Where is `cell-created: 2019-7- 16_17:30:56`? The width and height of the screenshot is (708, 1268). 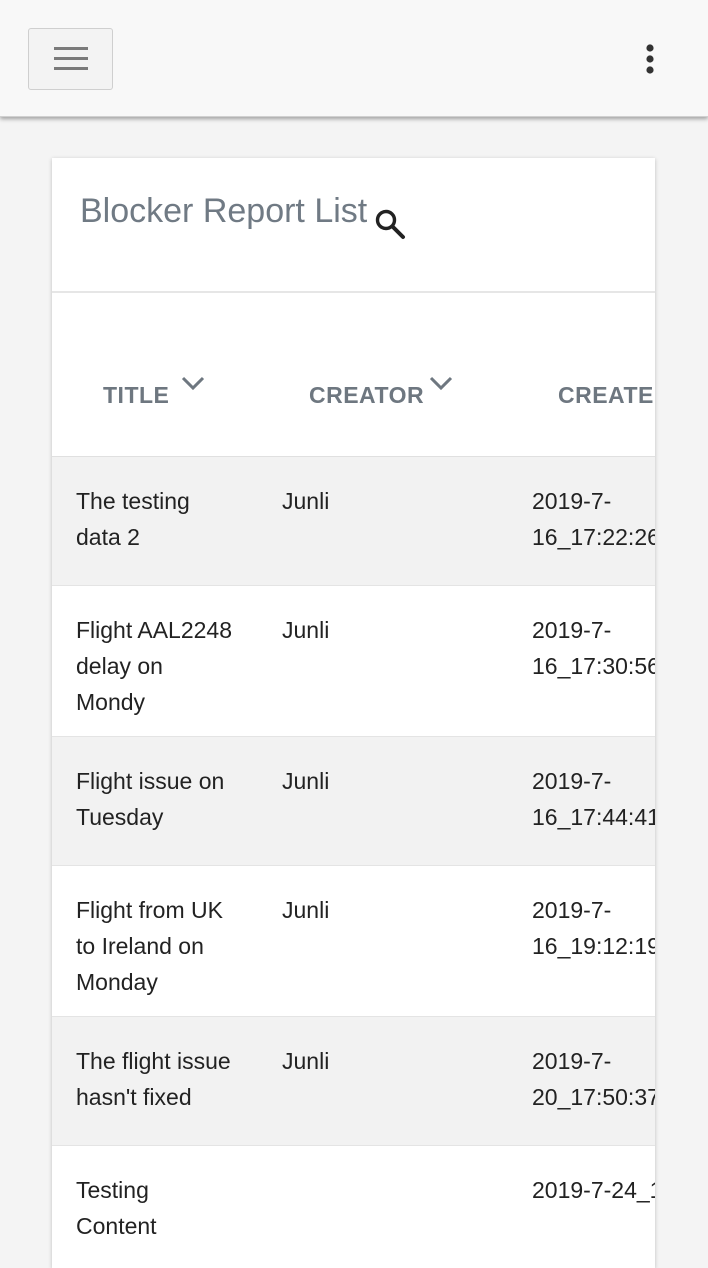 cell-created: 2019-7- 16_17:30:56 is located at coordinates (593, 648).